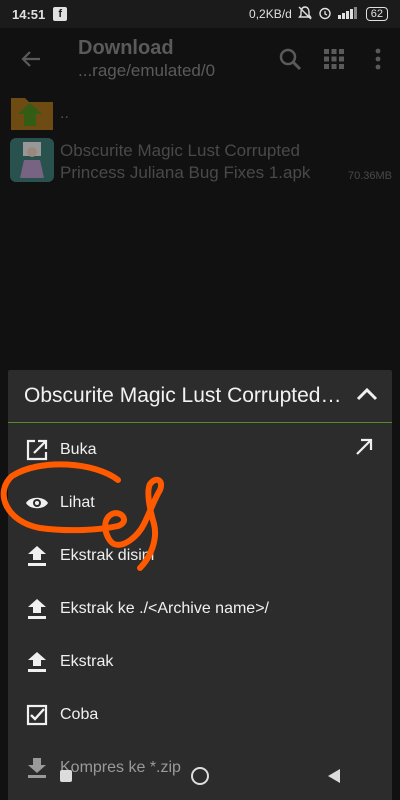 The width and height of the screenshot is (400, 800). What do you see at coordinates (270, 14) in the screenshot?
I see `network-speed: 0,2KB/d` at bounding box center [270, 14].